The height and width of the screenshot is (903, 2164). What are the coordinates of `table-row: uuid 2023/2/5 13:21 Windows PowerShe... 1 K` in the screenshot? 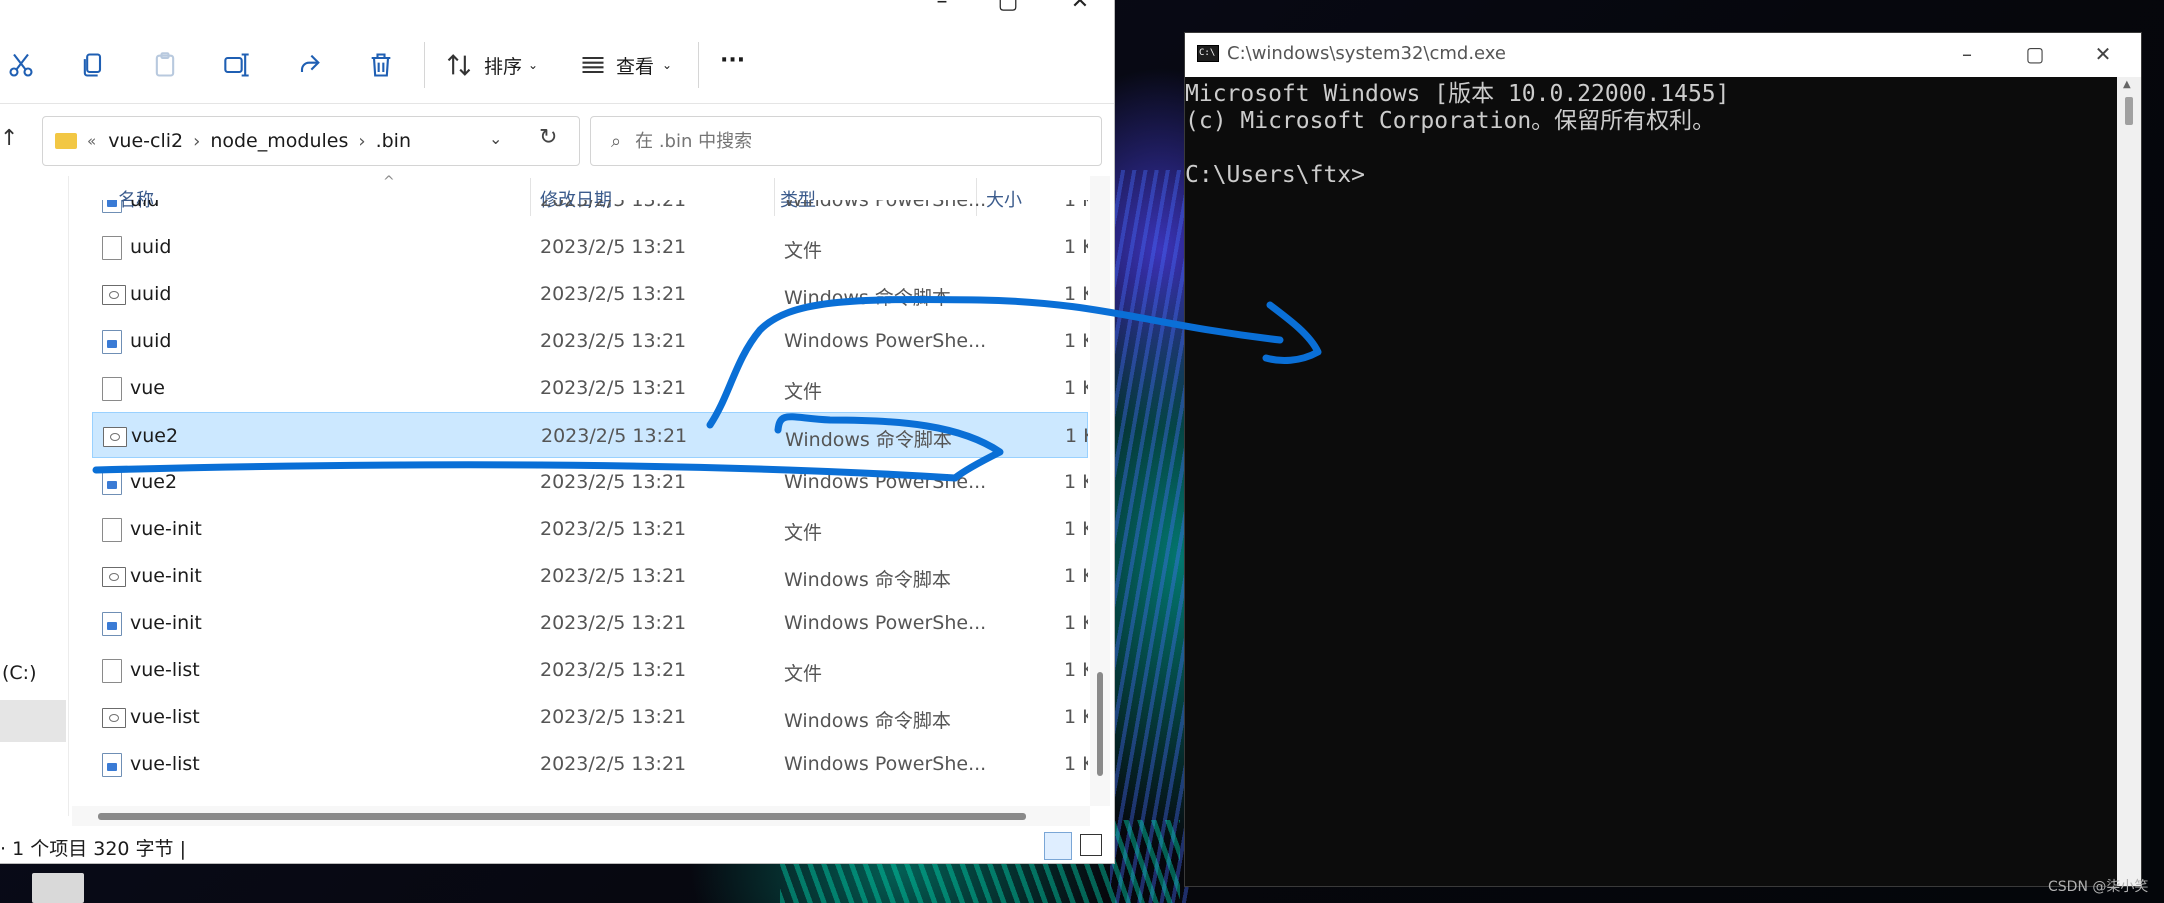 It's located at (590, 341).